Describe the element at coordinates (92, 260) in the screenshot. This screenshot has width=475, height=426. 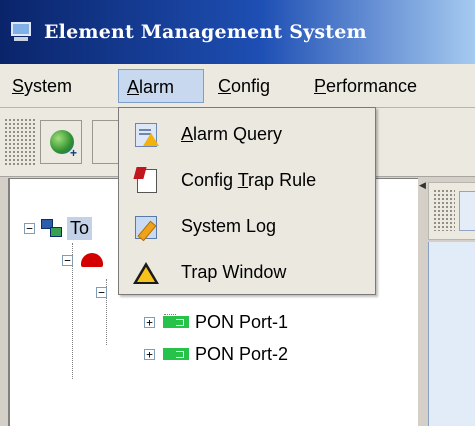
I see `olt-device-icon` at that location.